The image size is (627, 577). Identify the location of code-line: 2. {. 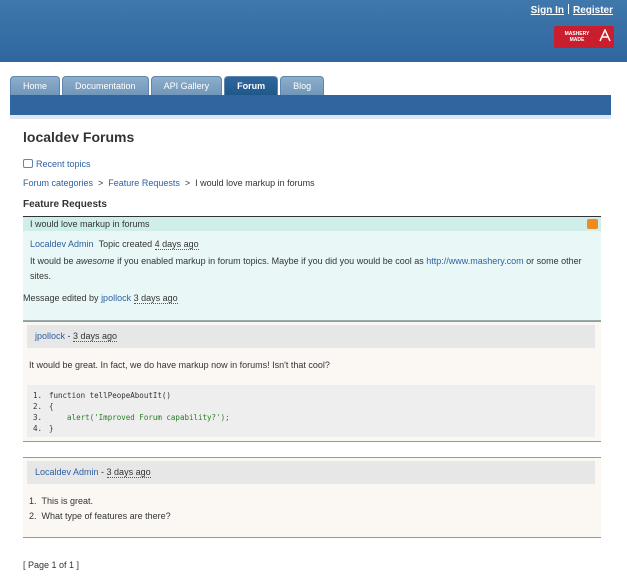
(311, 406).